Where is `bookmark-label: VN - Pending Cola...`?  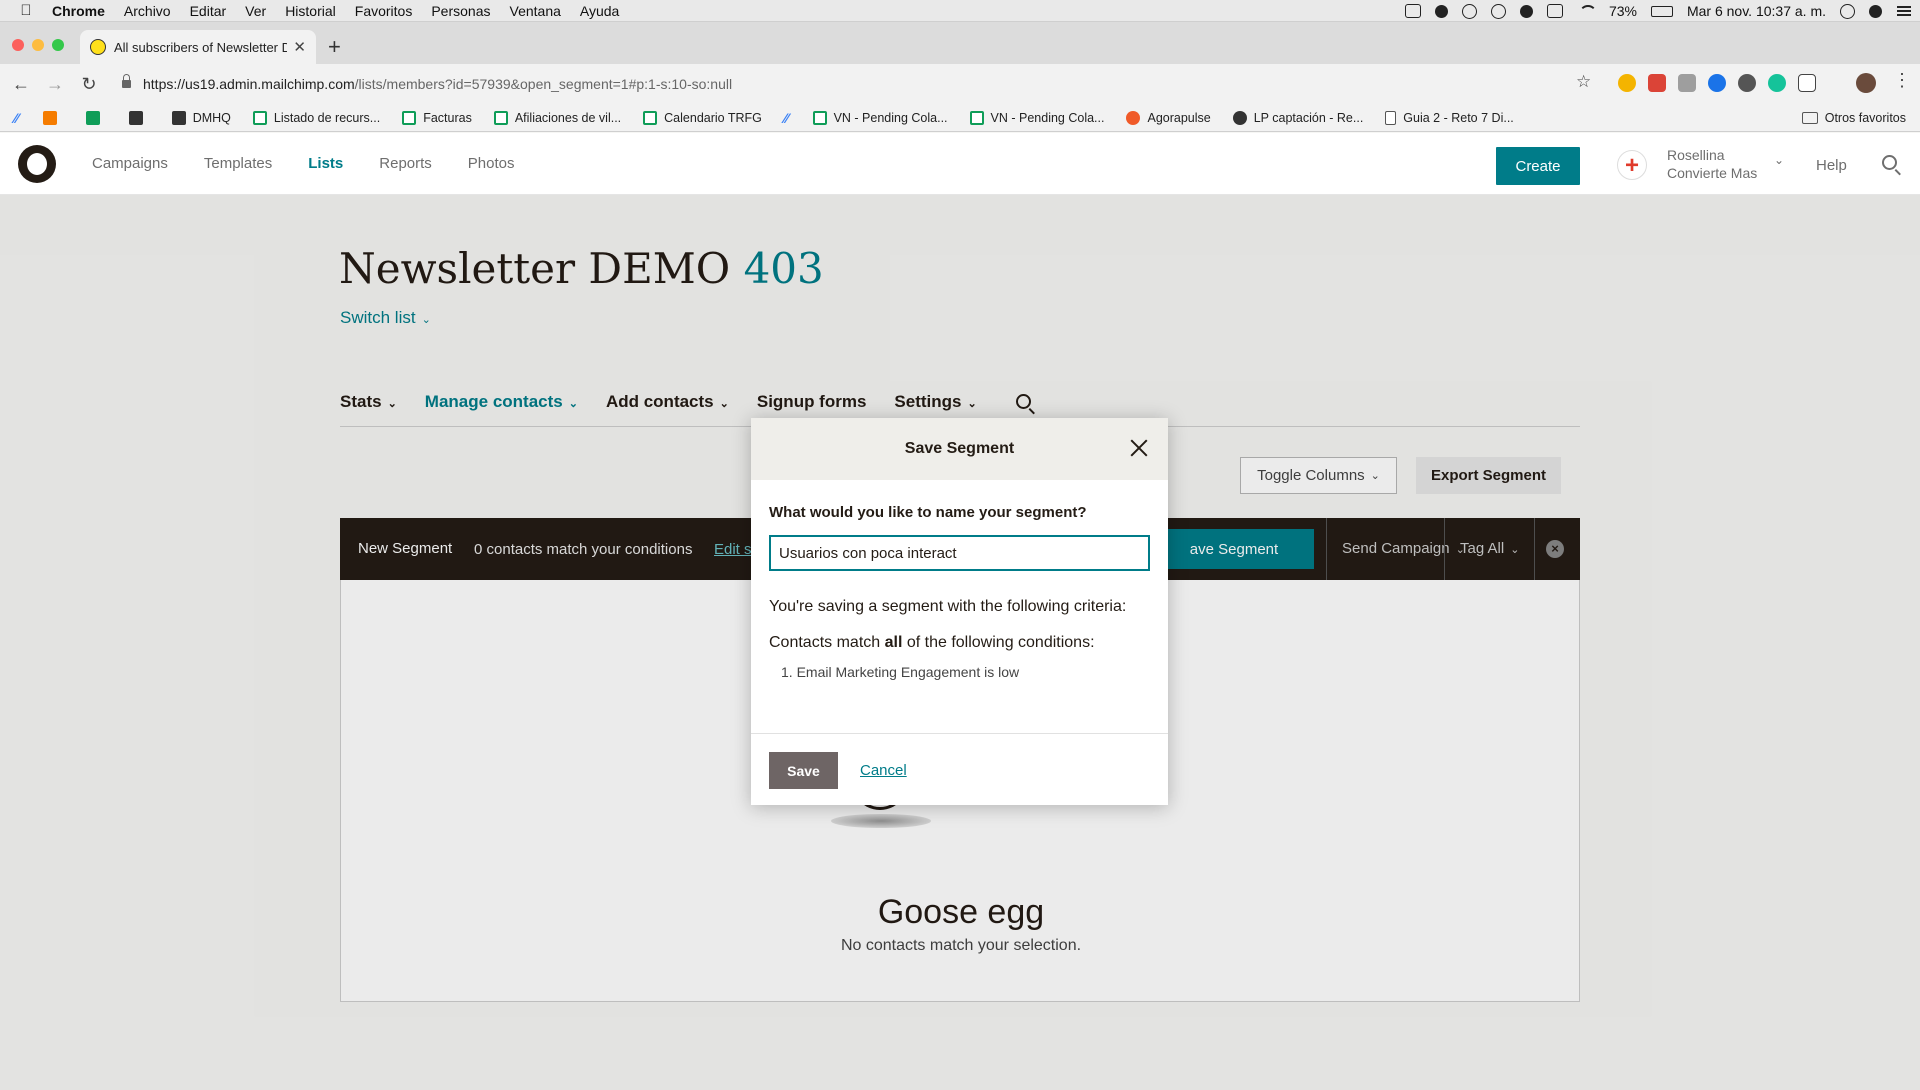
bookmark-label: VN - Pending Cola... is located at coordinates (890, 117).